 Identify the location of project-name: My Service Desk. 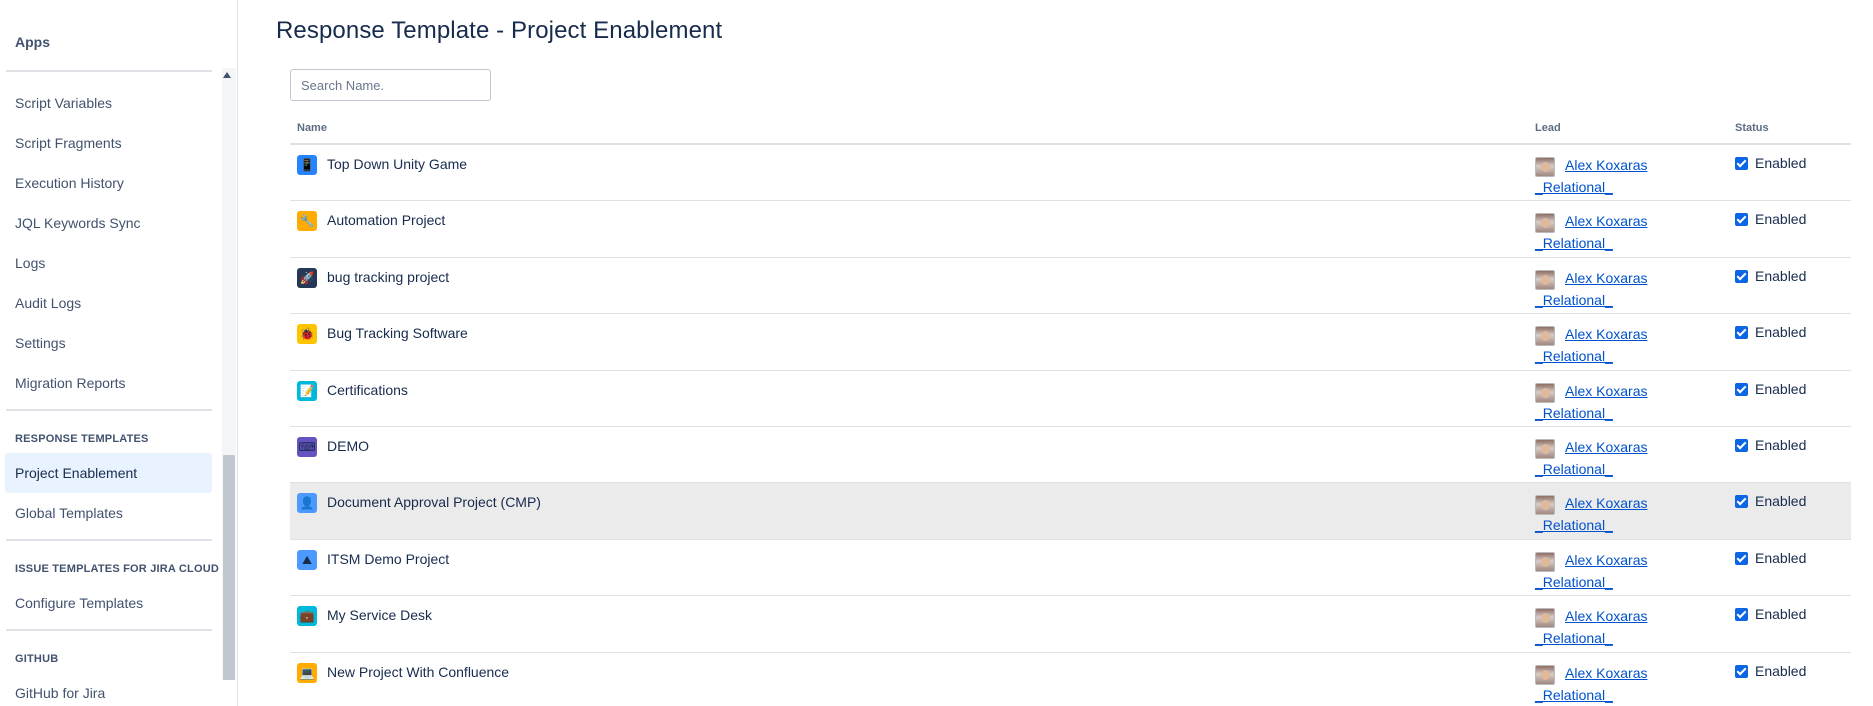
(379, 615).